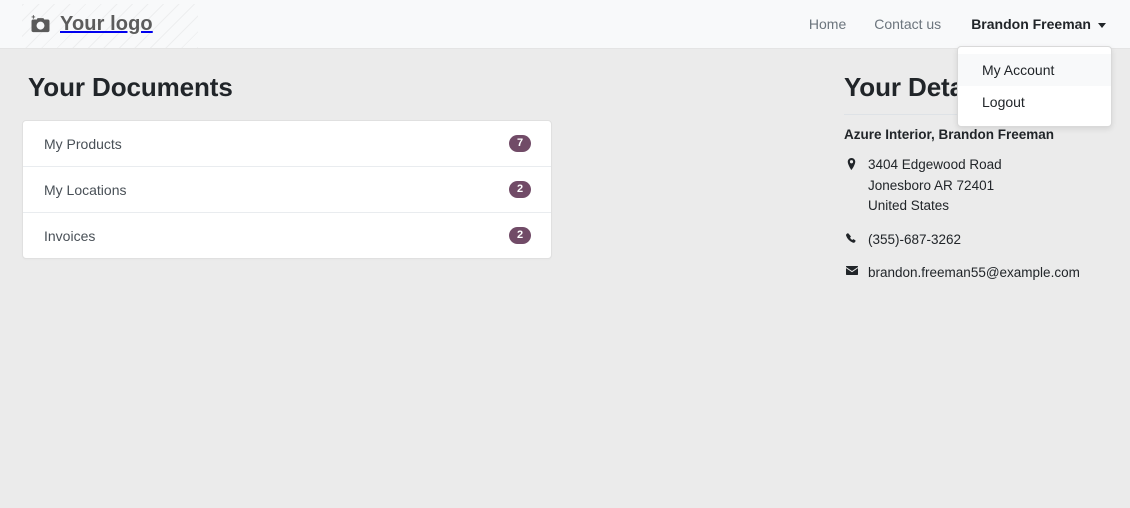 The image size is (1130, 508). Describe the element at coordinates (949, 134) in the screenshot. I see `contact-name: Azure Interior, Brandon Freeman` at that location.